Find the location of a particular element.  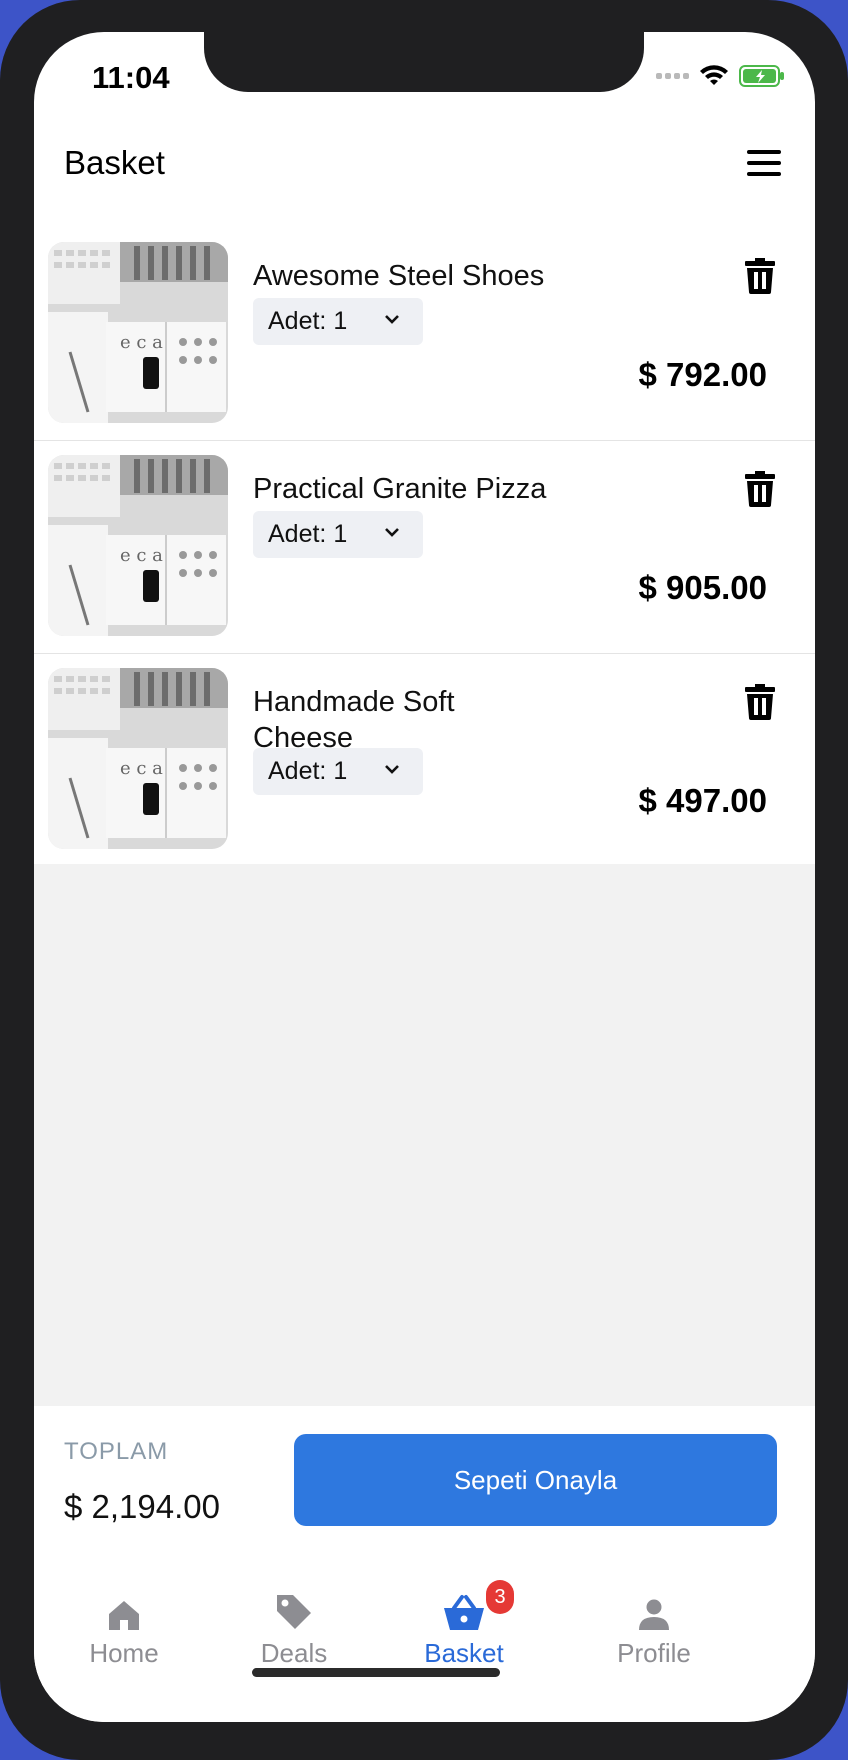

tab-home: Home is located at coordinates (124, 1628).